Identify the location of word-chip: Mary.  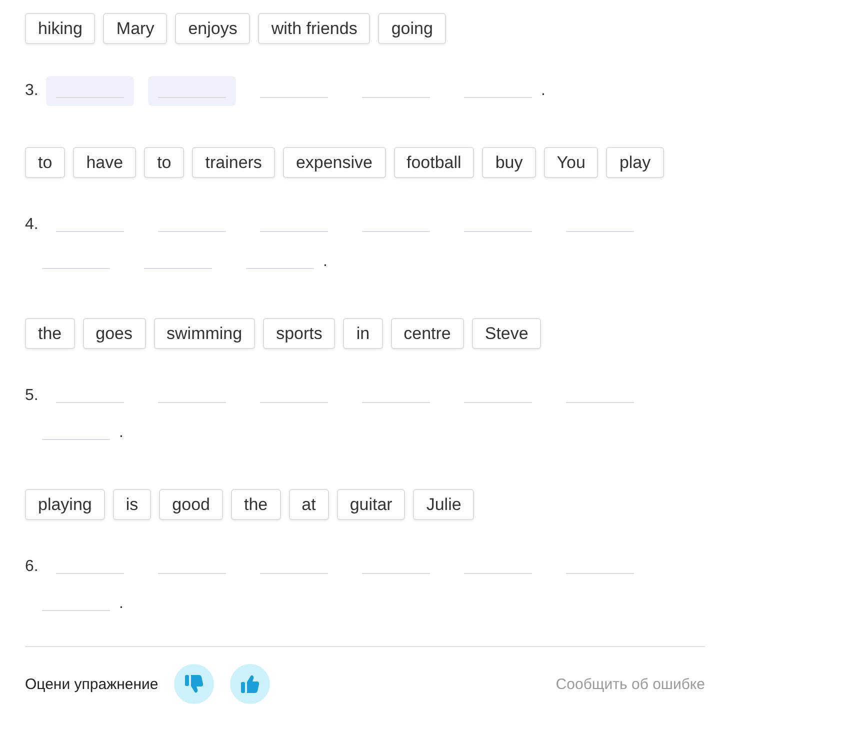
(135, 28).